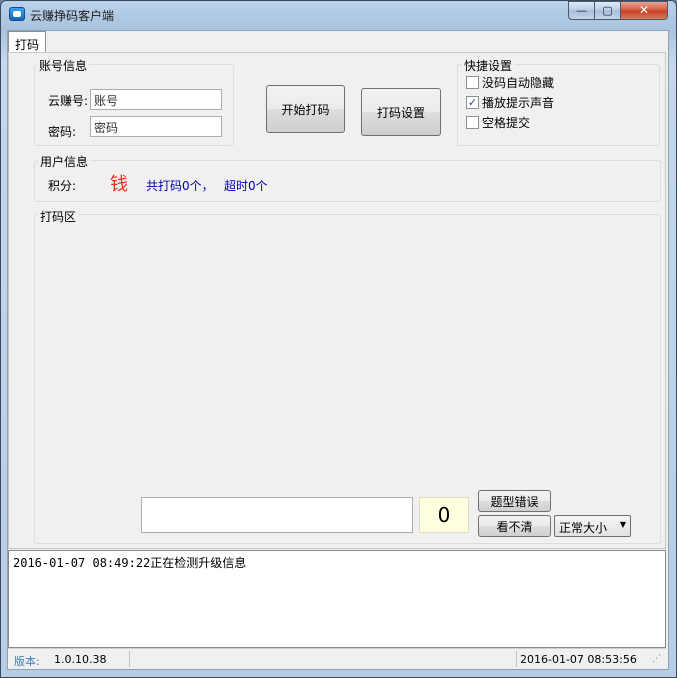 This screenshot has height=678, width=677. What do you see at coordinates (246, 186) in the screenshot?
I see `timeout-count-text: 超时0个` at bounding box center [246, 186].